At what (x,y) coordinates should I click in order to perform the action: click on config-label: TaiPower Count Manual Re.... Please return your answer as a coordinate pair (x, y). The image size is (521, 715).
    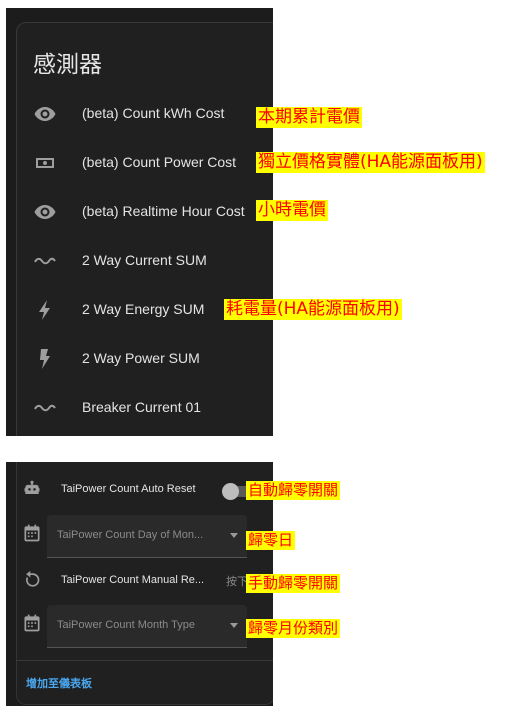
    Looking at the image, I should click on (133, 580).